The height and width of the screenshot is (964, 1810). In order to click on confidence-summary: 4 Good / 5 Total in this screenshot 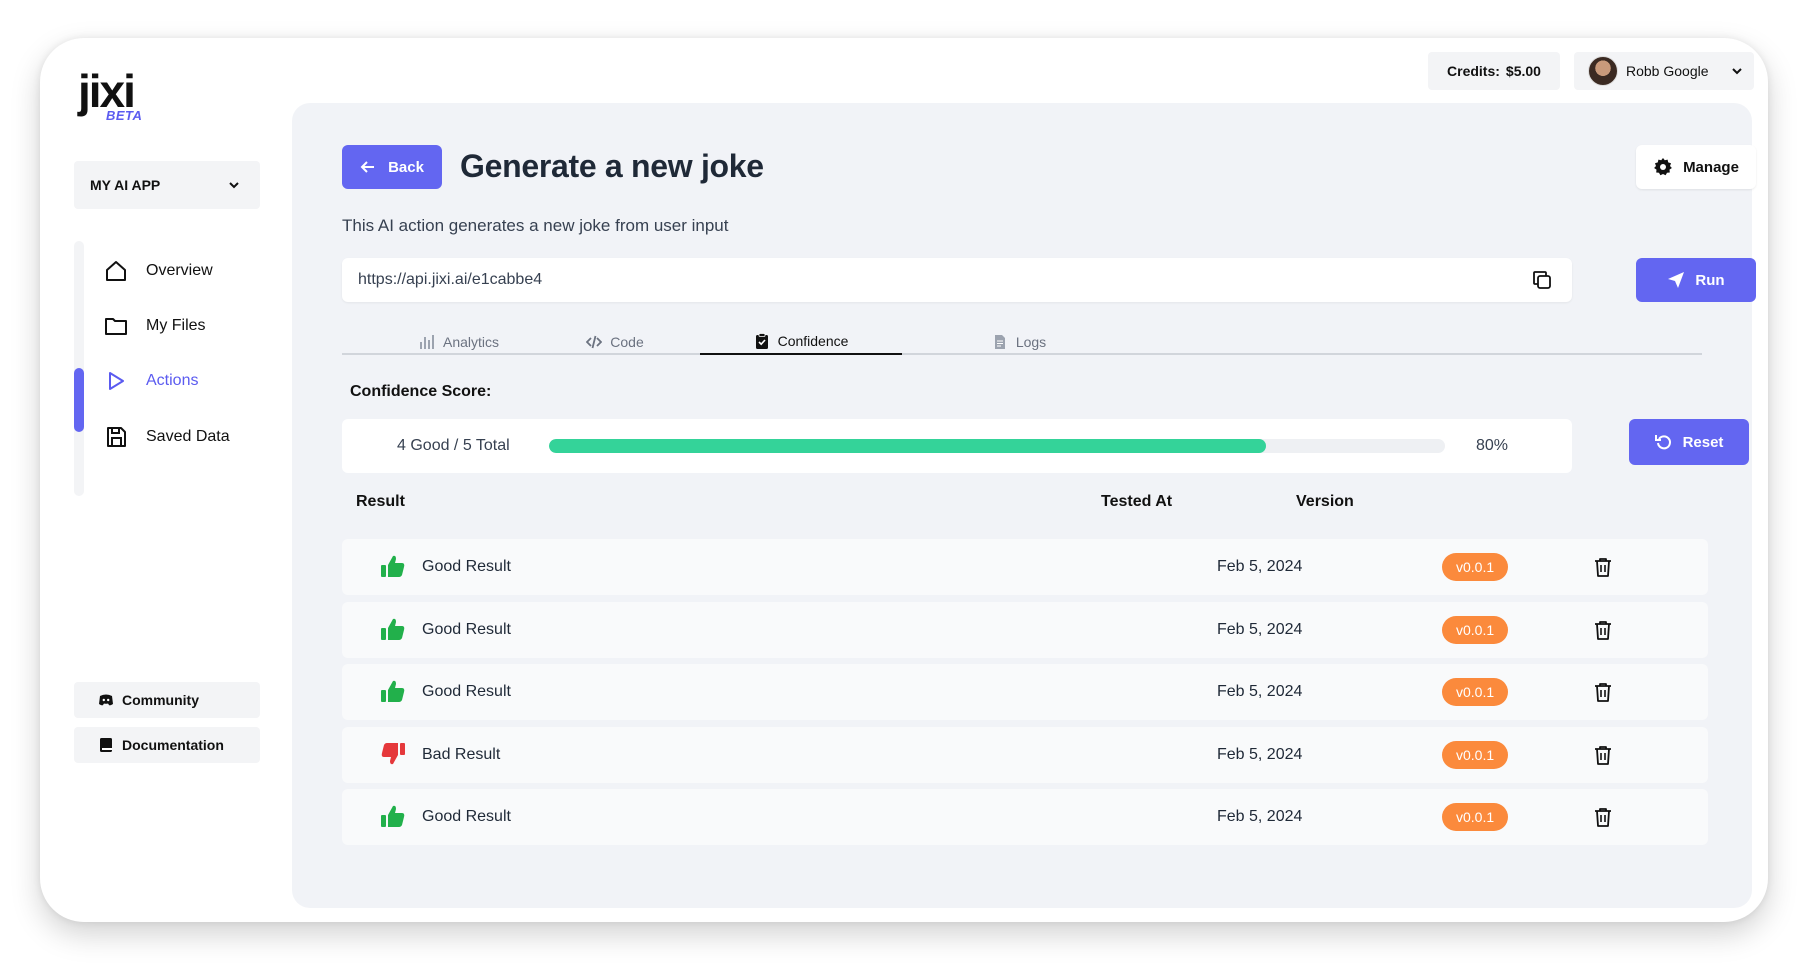, I will do `click(453, 445)`.